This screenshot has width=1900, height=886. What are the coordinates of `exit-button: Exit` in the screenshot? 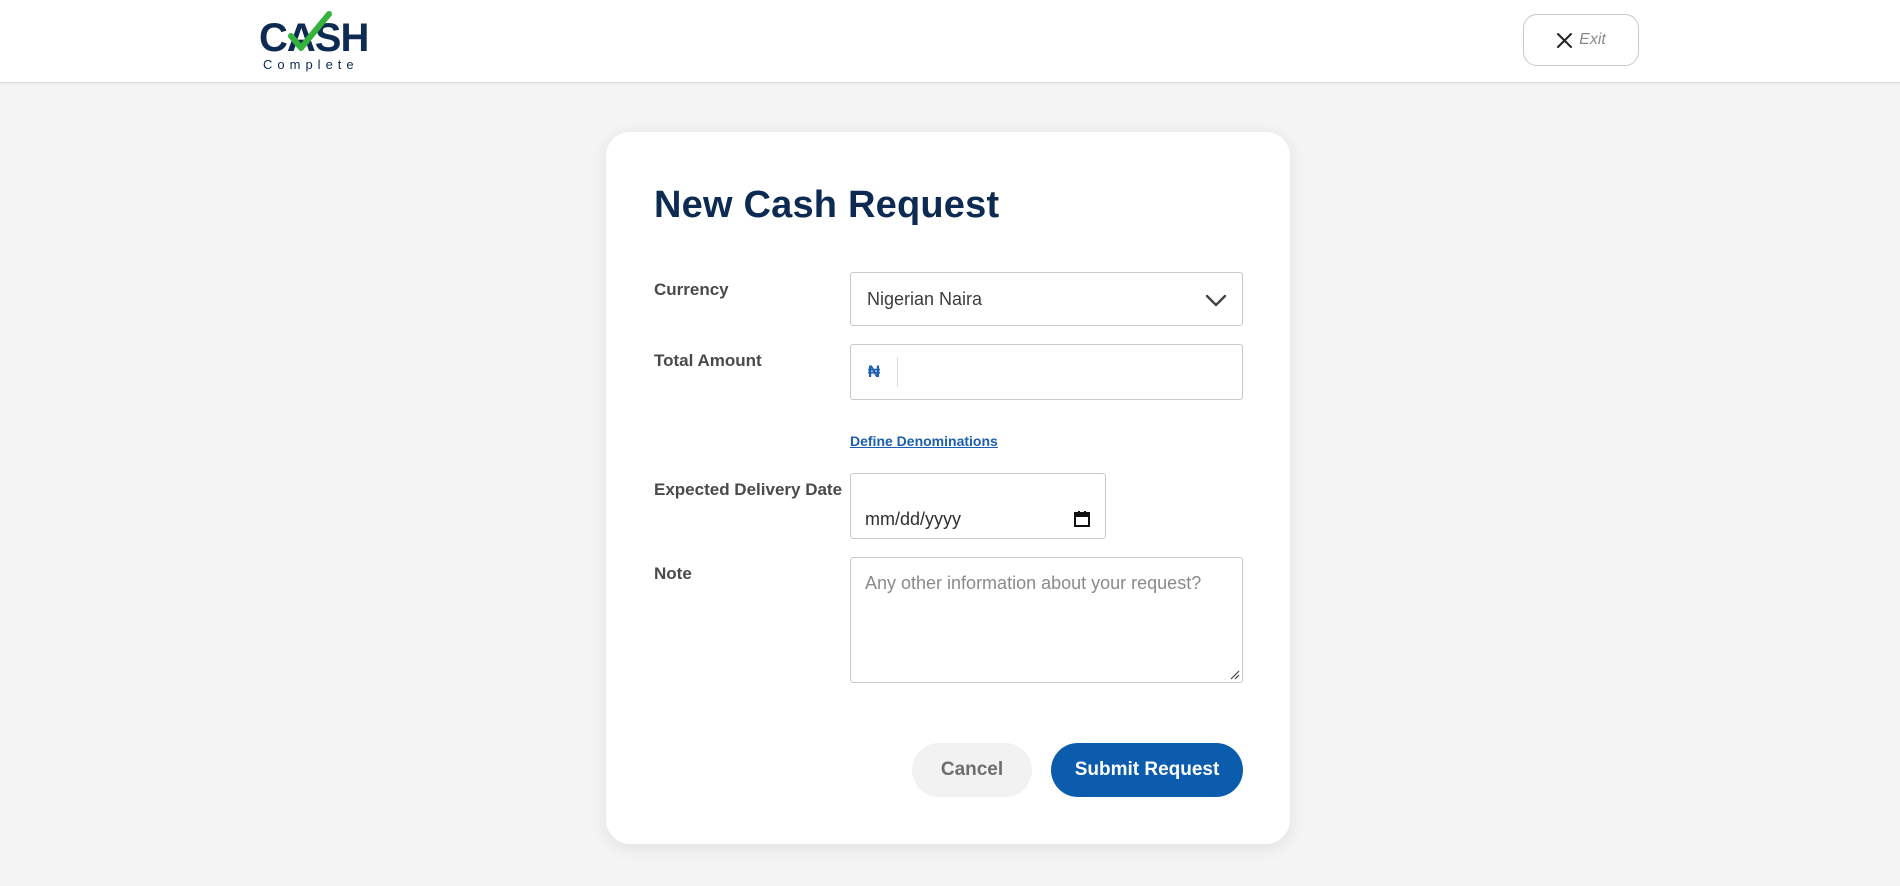 It's located at (1581, 40).